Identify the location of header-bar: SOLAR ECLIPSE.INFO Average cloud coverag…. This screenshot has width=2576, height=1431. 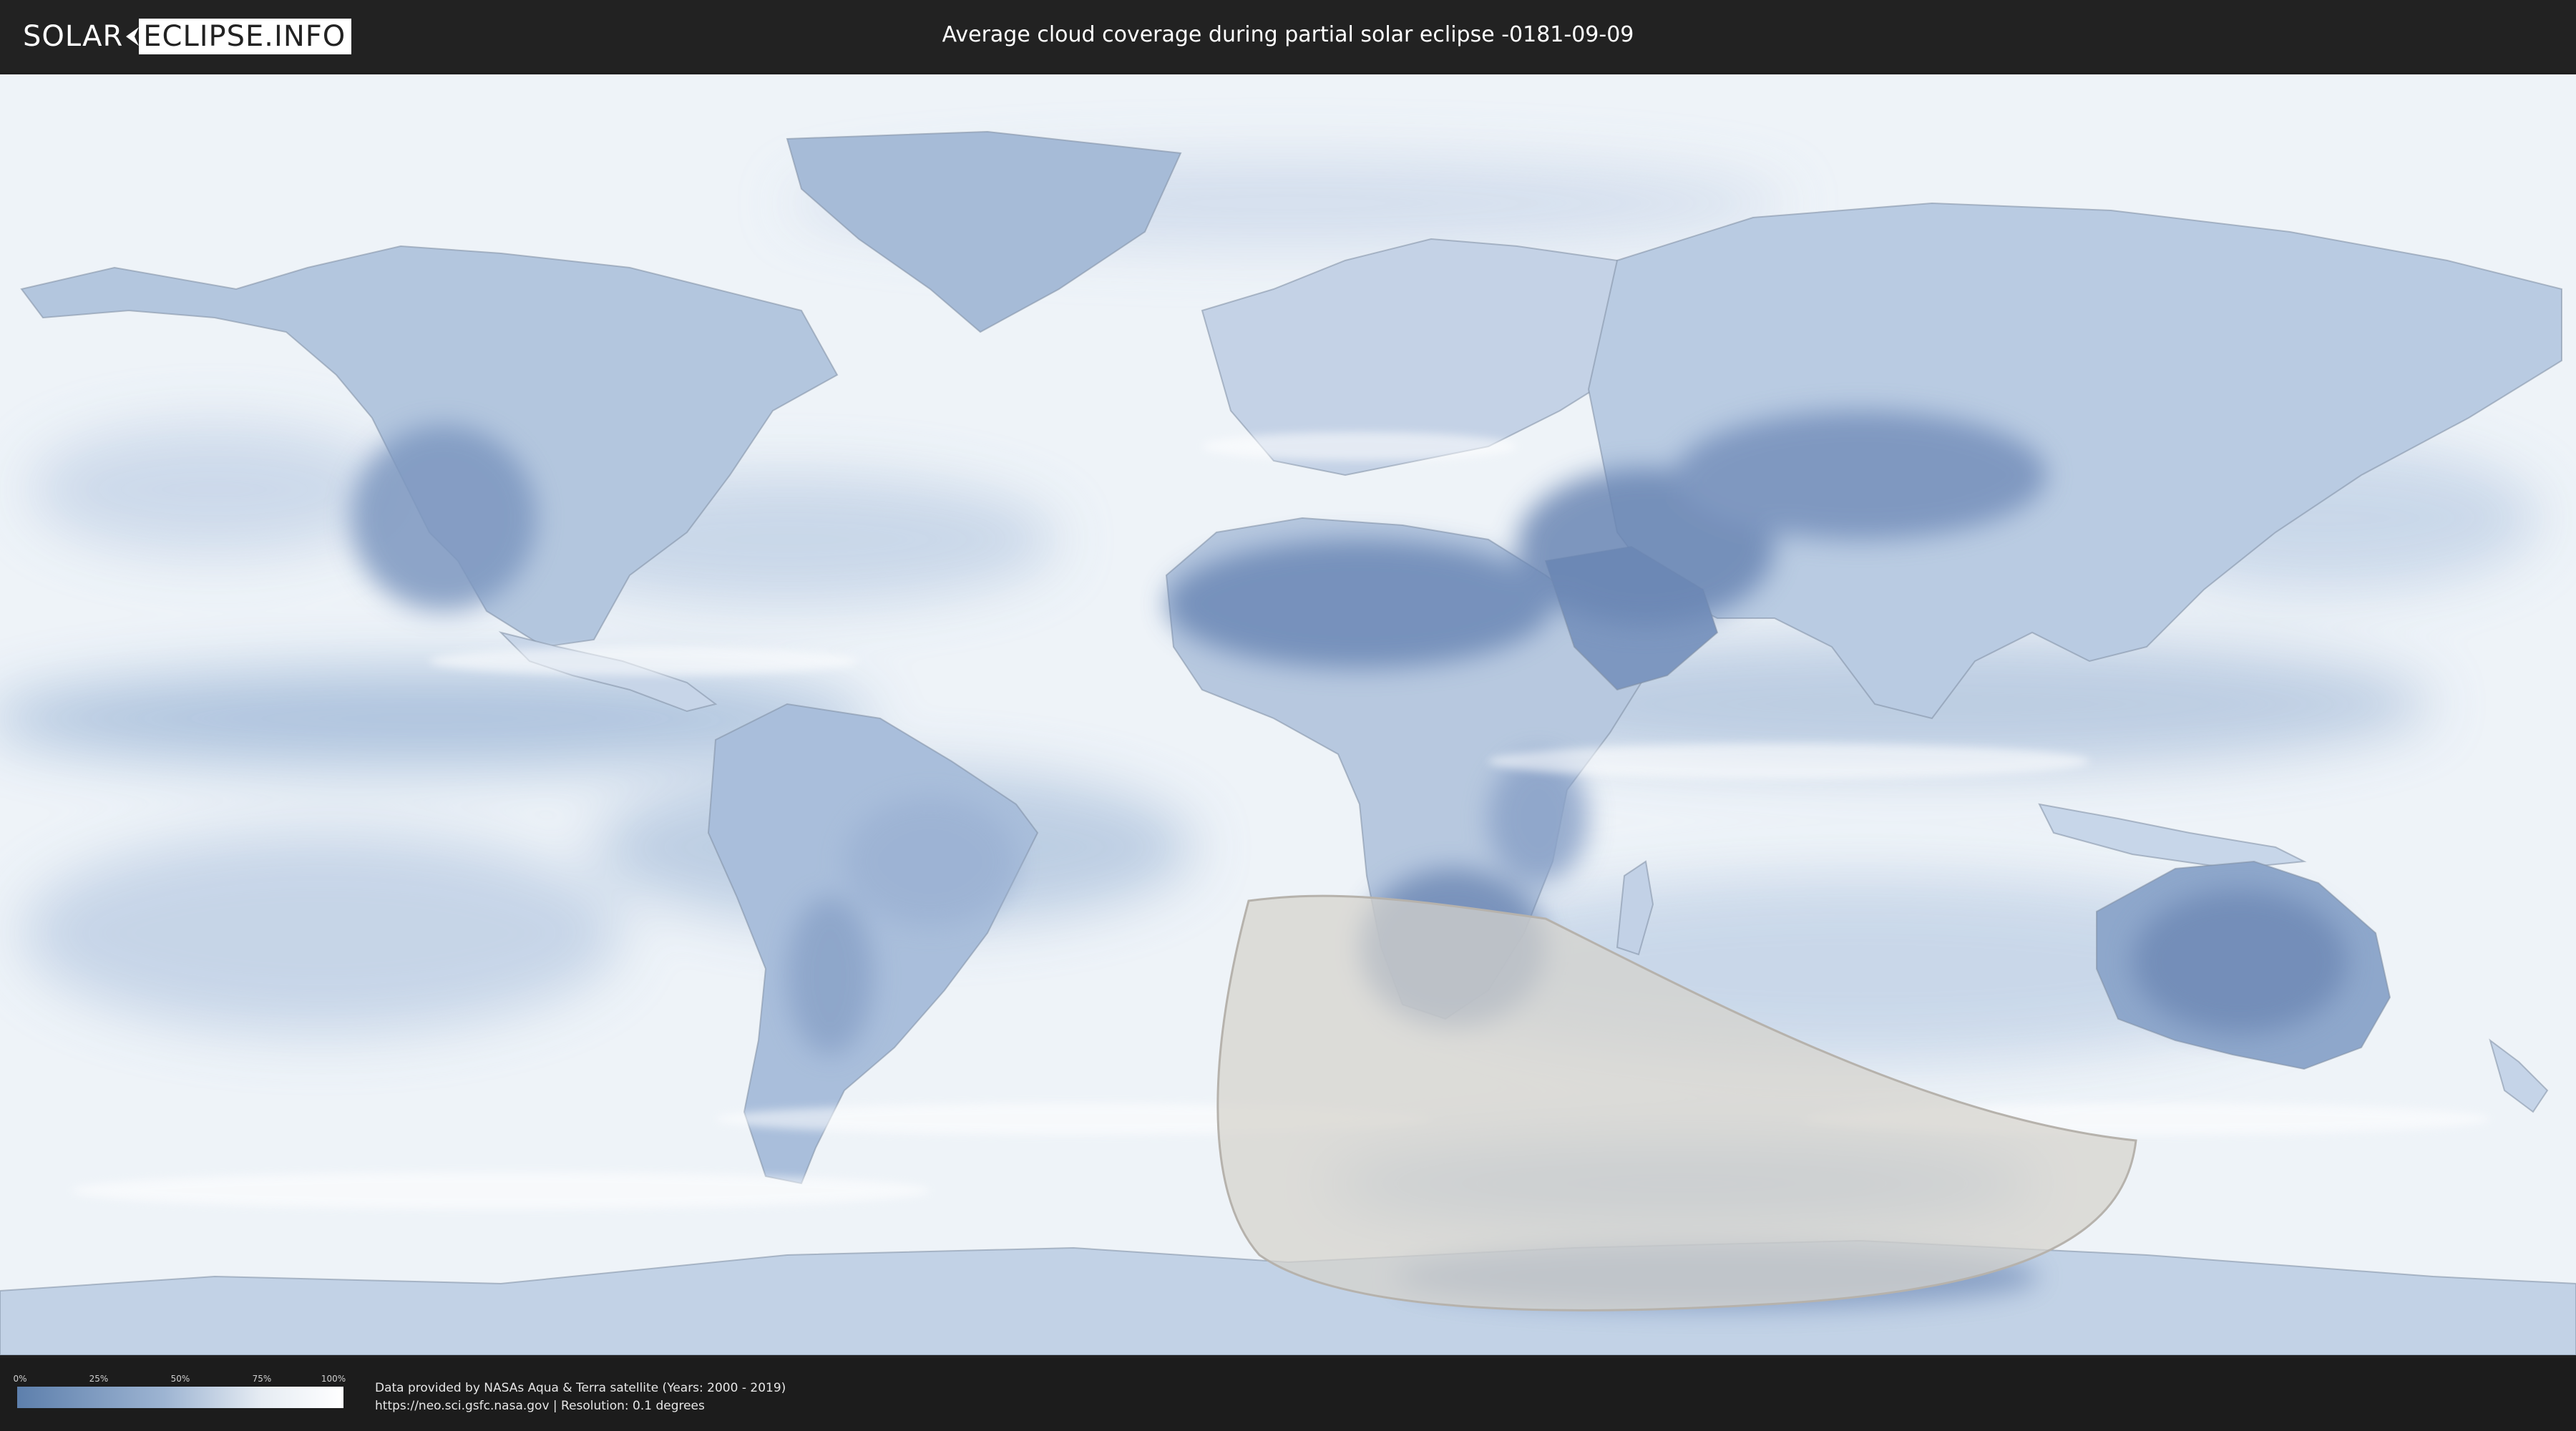
(1288, 36).